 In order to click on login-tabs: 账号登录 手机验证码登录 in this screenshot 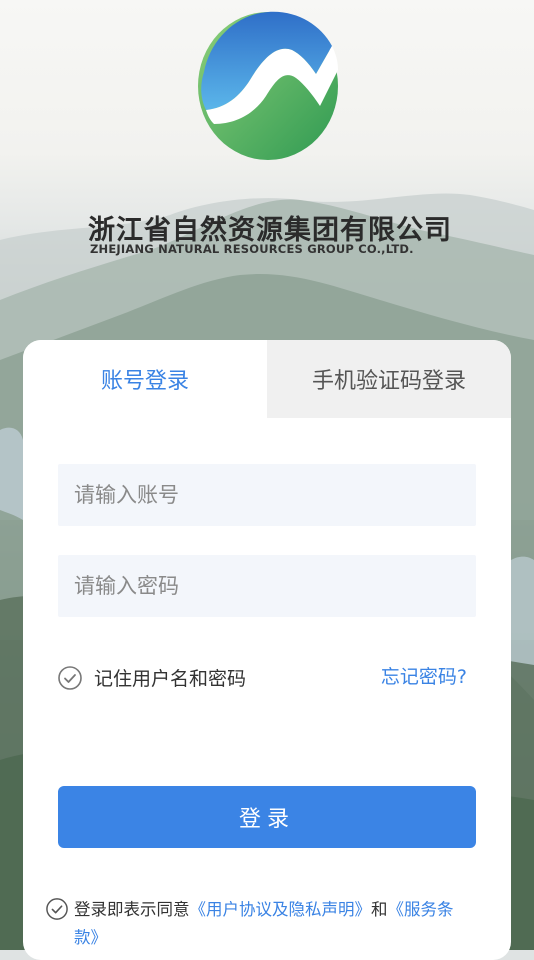, I will do `click(267, 379)`.